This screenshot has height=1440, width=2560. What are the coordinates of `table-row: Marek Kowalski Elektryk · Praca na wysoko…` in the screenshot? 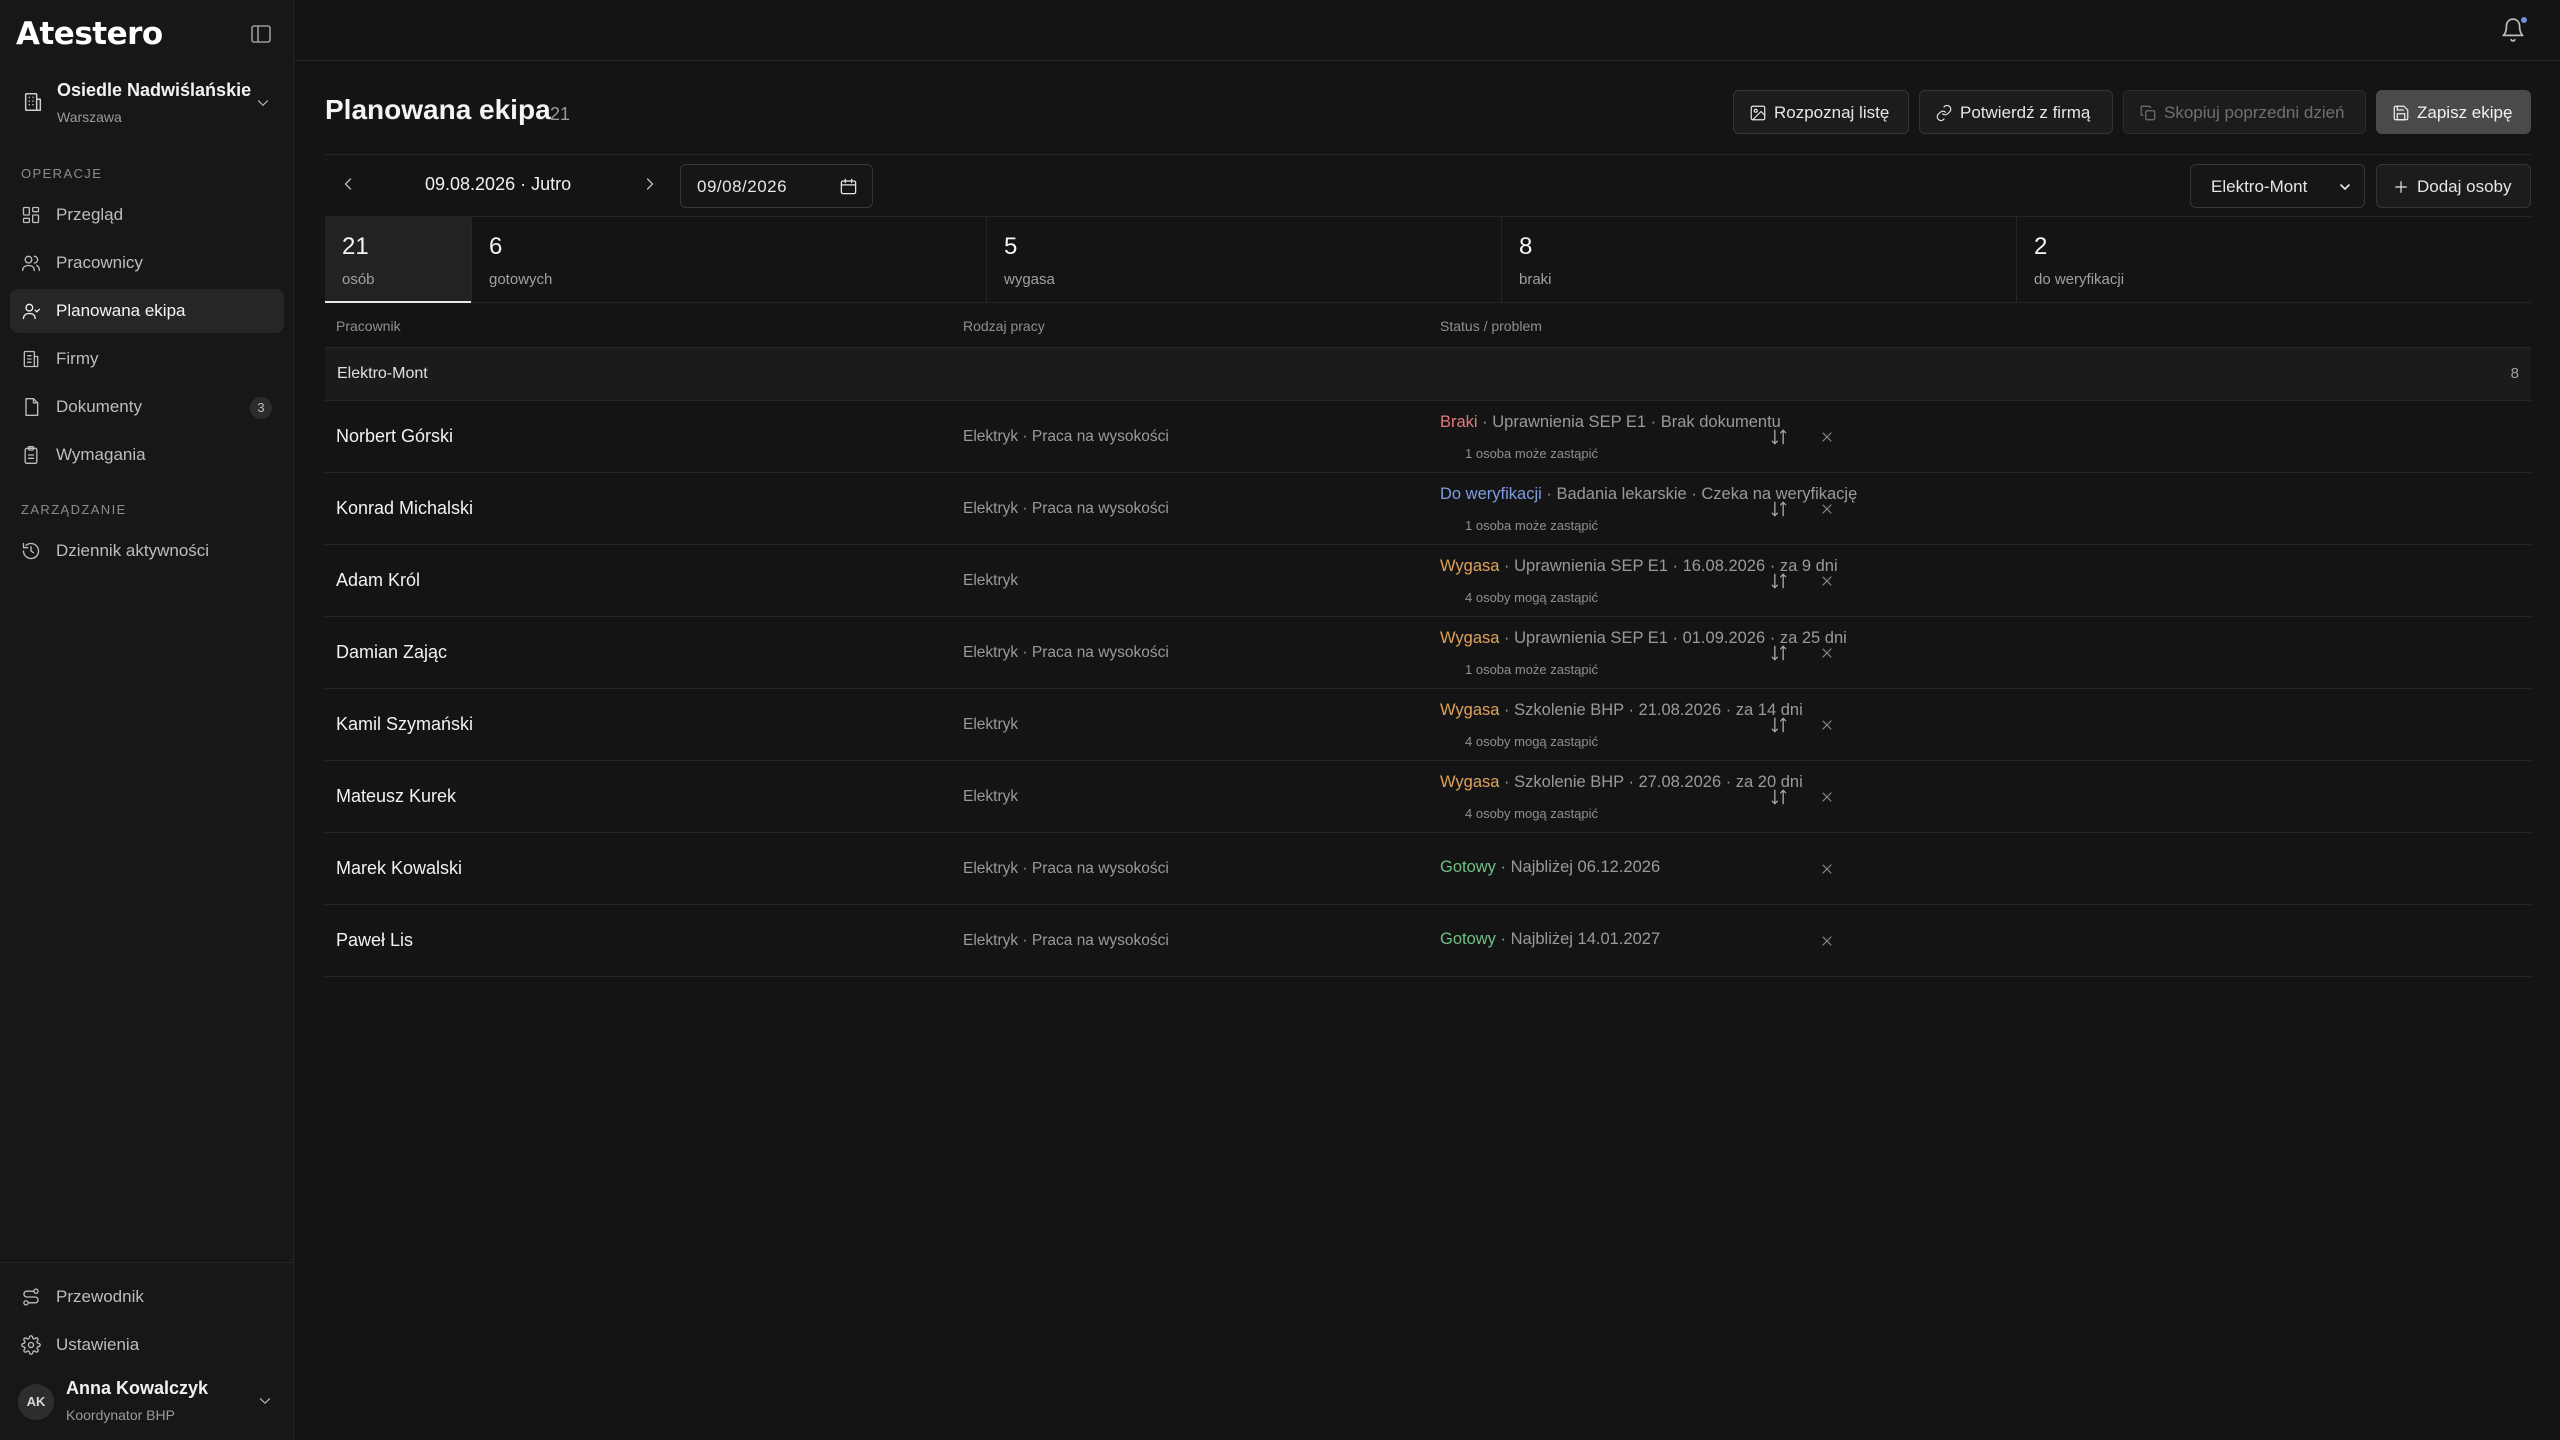 It's located at (1428, 869).